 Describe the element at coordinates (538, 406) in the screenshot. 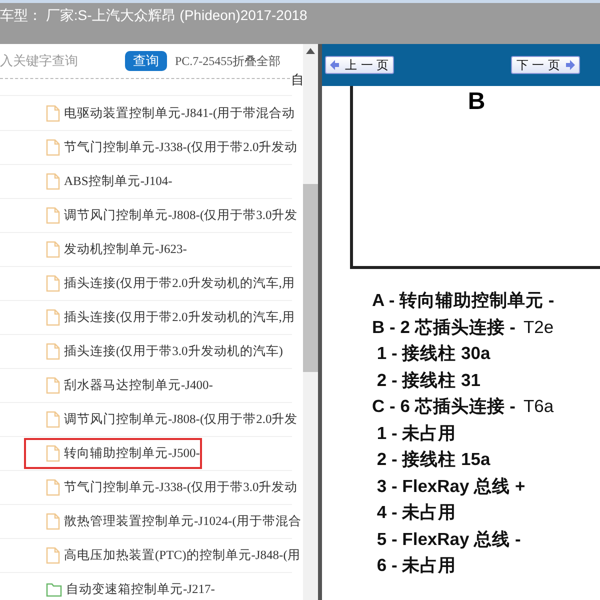

I see `connector-code: T6a` at that location.